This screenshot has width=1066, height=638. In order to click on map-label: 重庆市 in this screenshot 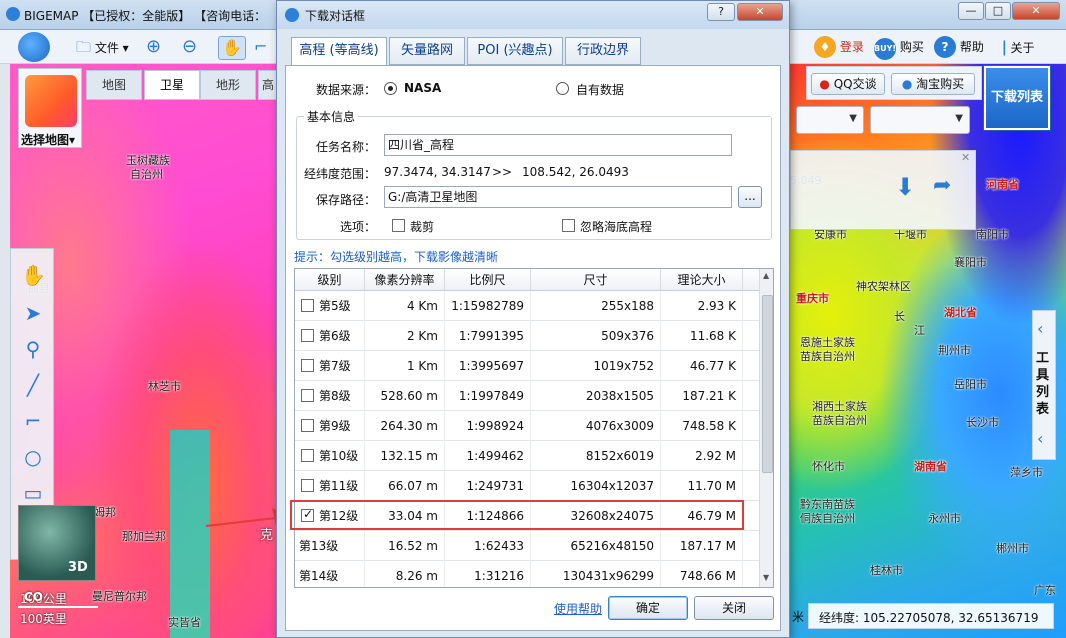, I will do `click(812, 298)`.